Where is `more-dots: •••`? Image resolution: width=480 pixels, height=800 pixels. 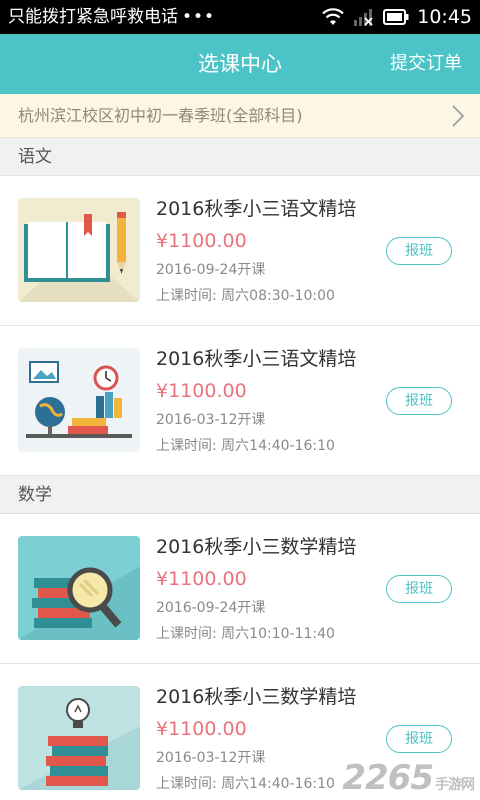 more-dots: ••• is located at coordinates (199, 17).